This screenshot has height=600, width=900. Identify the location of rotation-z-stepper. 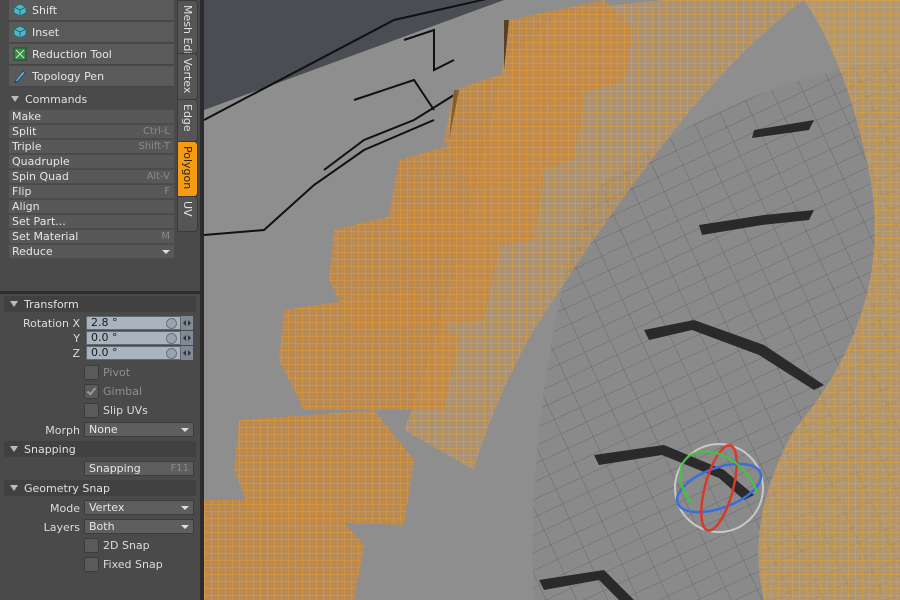
(187, 353).